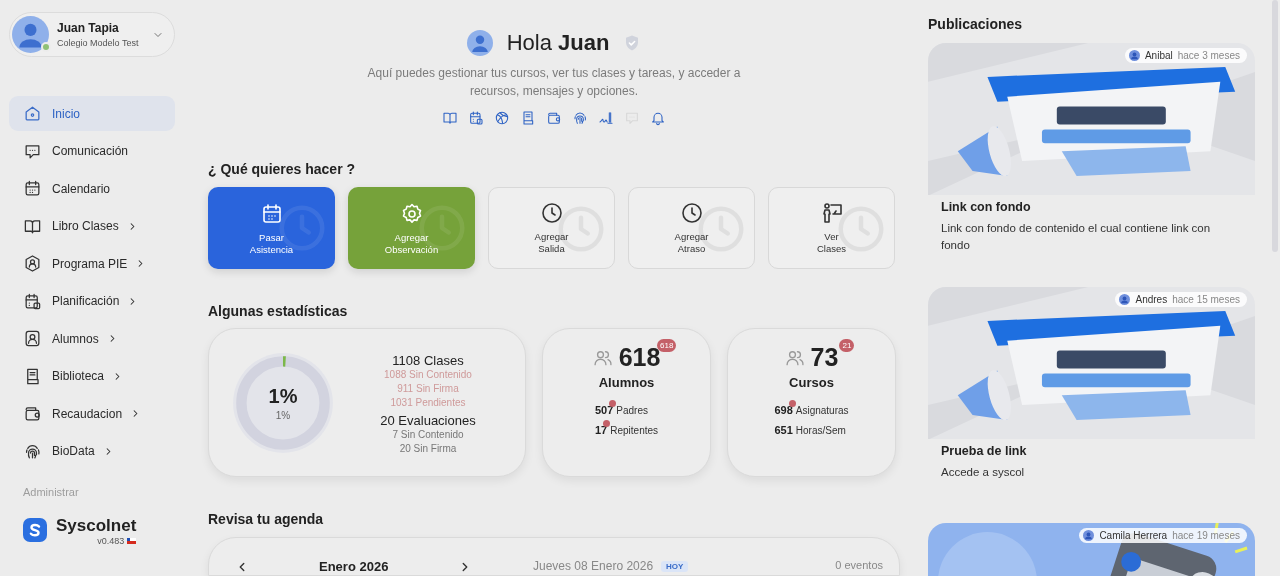 Image resolution: width=1280 pixels, height=576 pixels. What do you see at coordinates (1076, 237) in the screenshot?
I see `publication-text: Link con fondo de contenido el cual contiene link con fondo` at bounding box center [1076, 237].